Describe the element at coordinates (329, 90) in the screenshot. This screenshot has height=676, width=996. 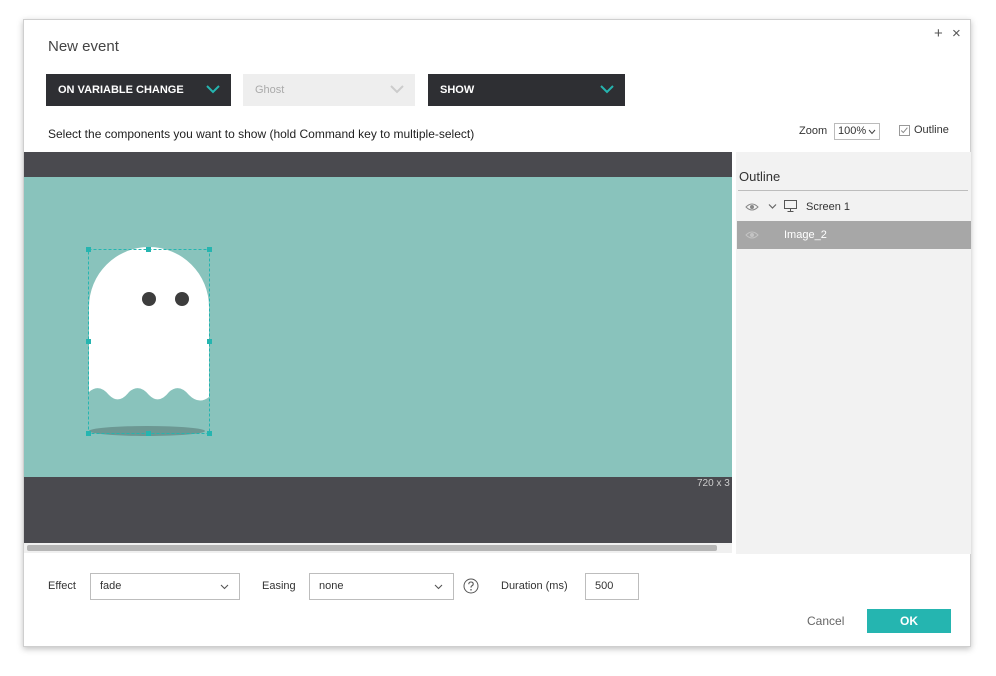
I see `variable-select: Ghost` at that location.